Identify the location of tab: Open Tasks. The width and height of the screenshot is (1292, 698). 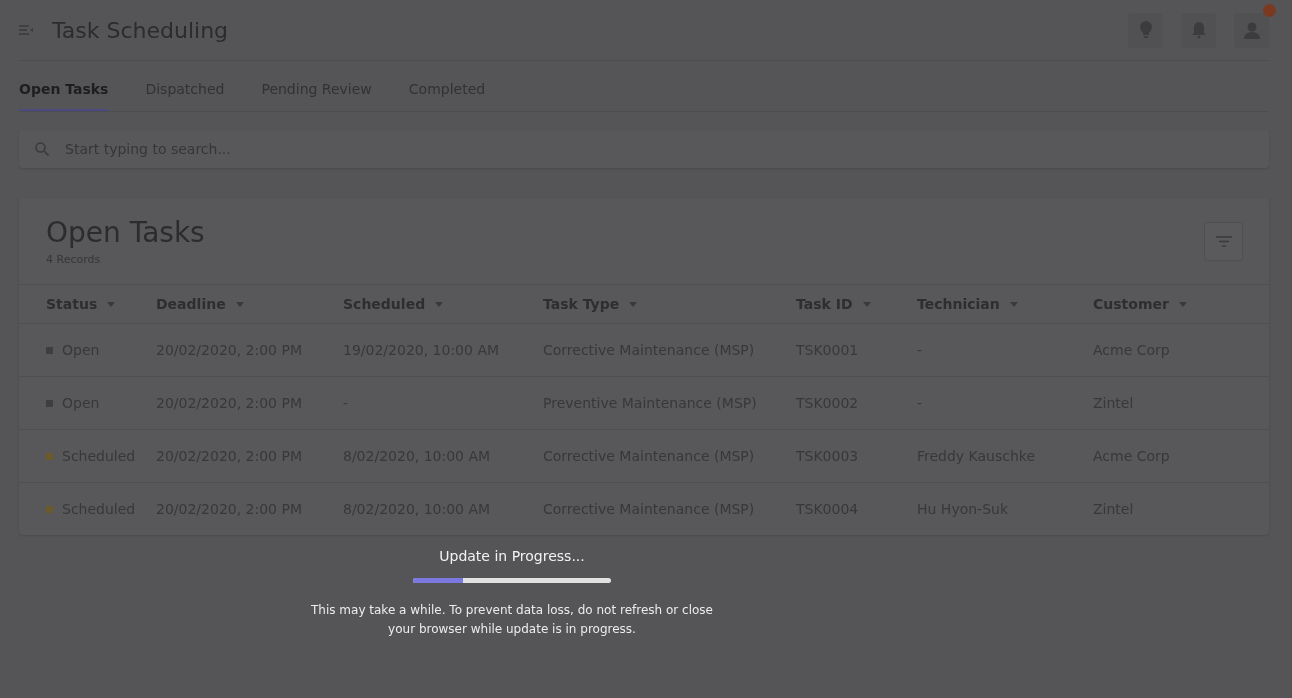
(64, 96).